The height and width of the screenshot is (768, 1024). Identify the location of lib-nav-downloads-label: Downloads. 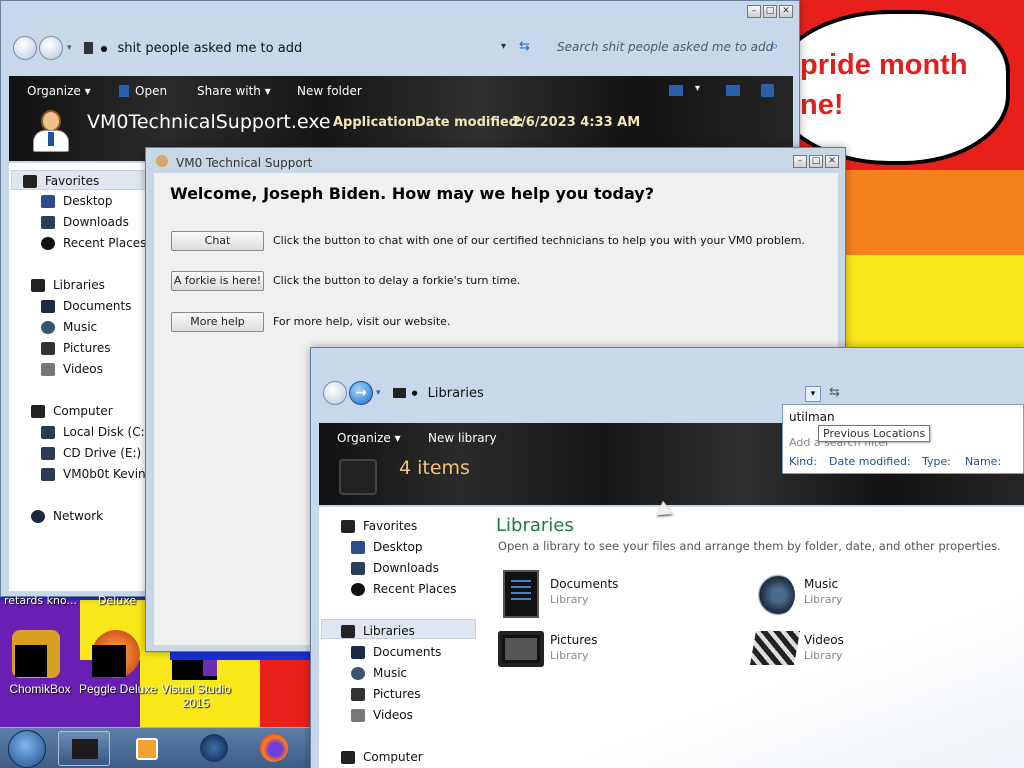
(406, 568).